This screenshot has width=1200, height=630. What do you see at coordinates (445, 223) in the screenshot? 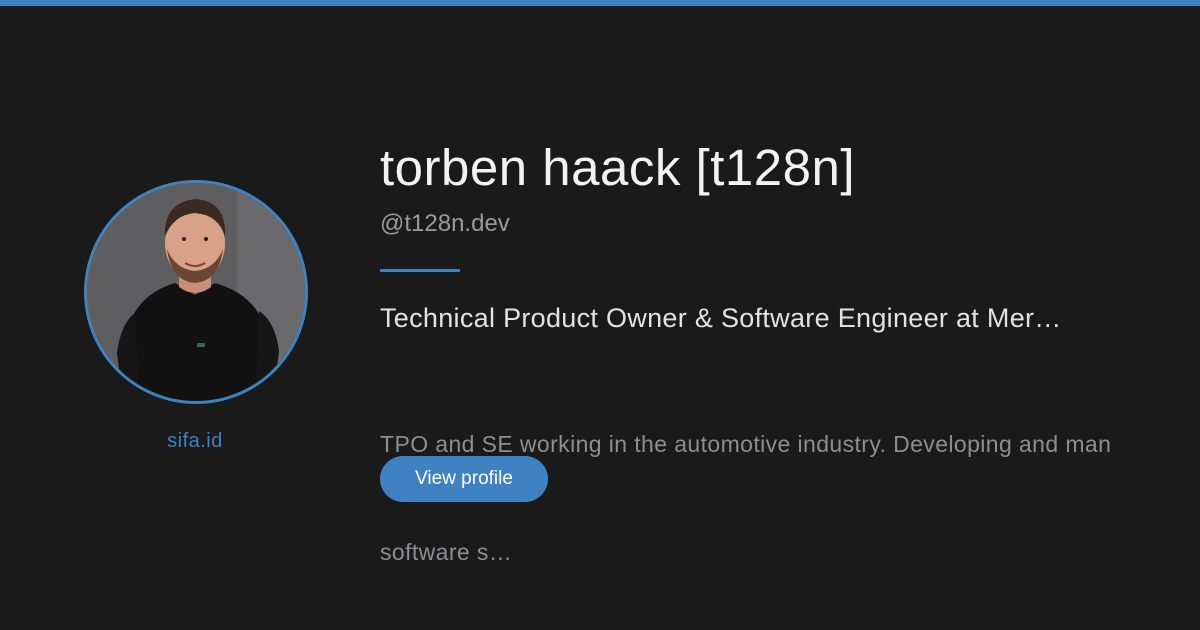
I see `profile-handle: @t128n.dev` at bounding box center [445, 223].